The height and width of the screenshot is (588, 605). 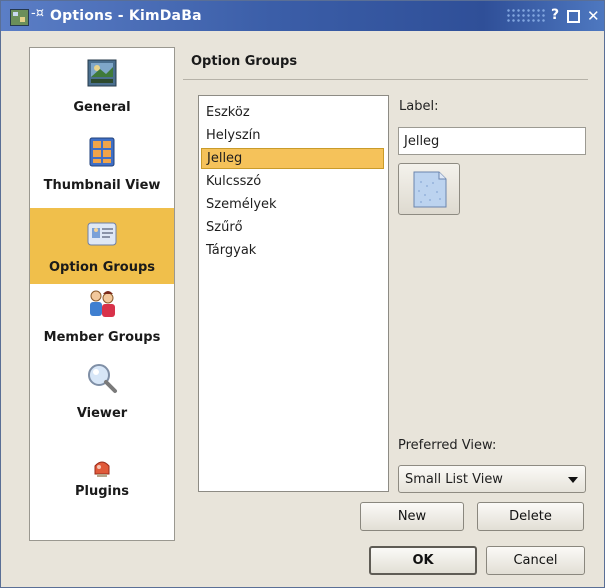 I want to click on titlebar-pattern, so click(x=526, y=16).